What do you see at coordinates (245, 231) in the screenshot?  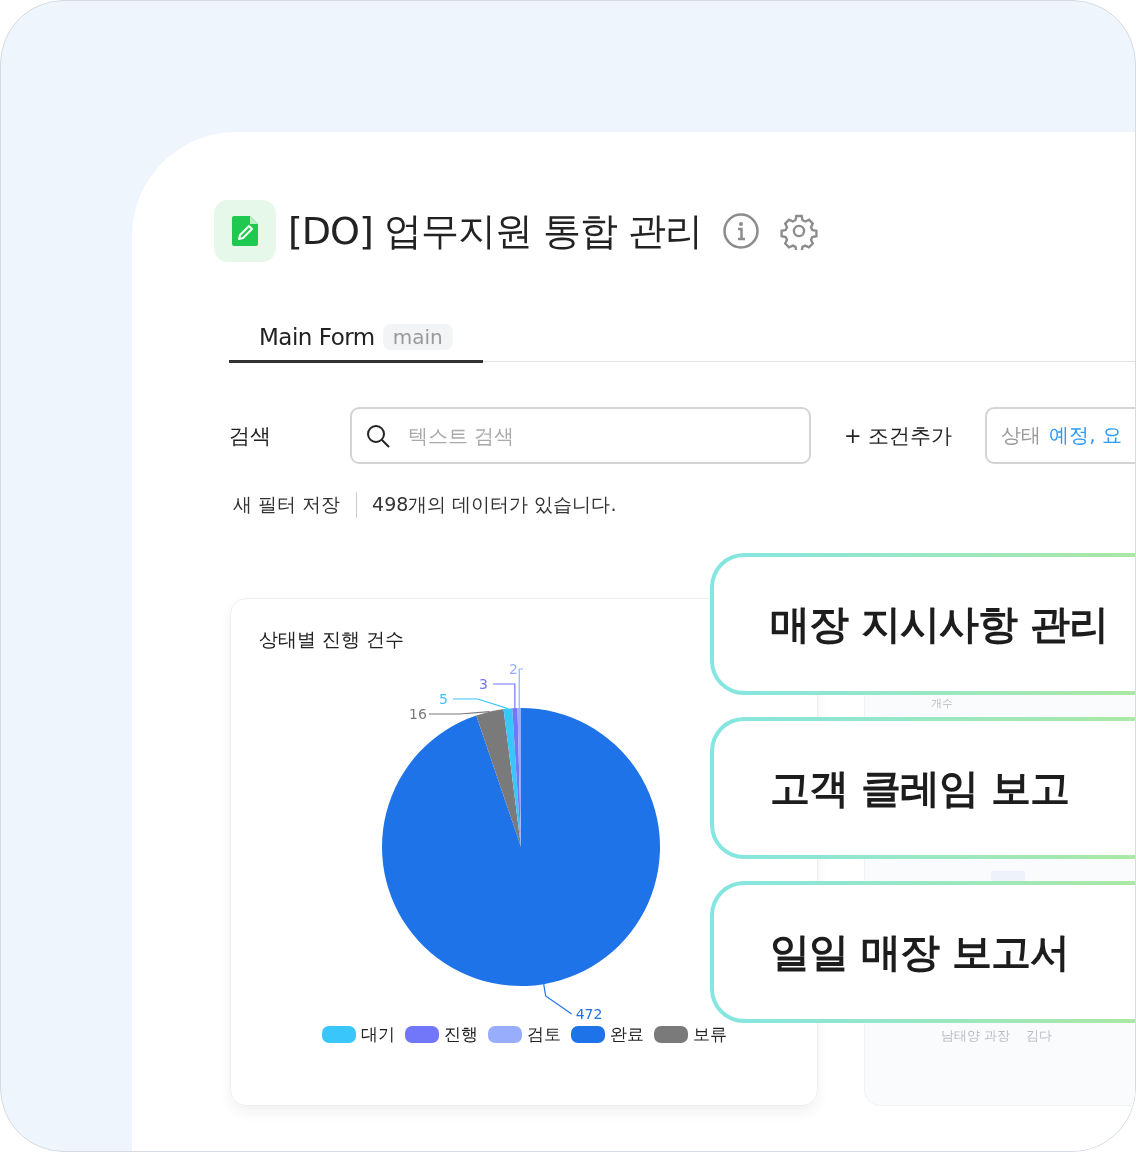 I see `document-edit-icon` at bounding box center [245, 231].